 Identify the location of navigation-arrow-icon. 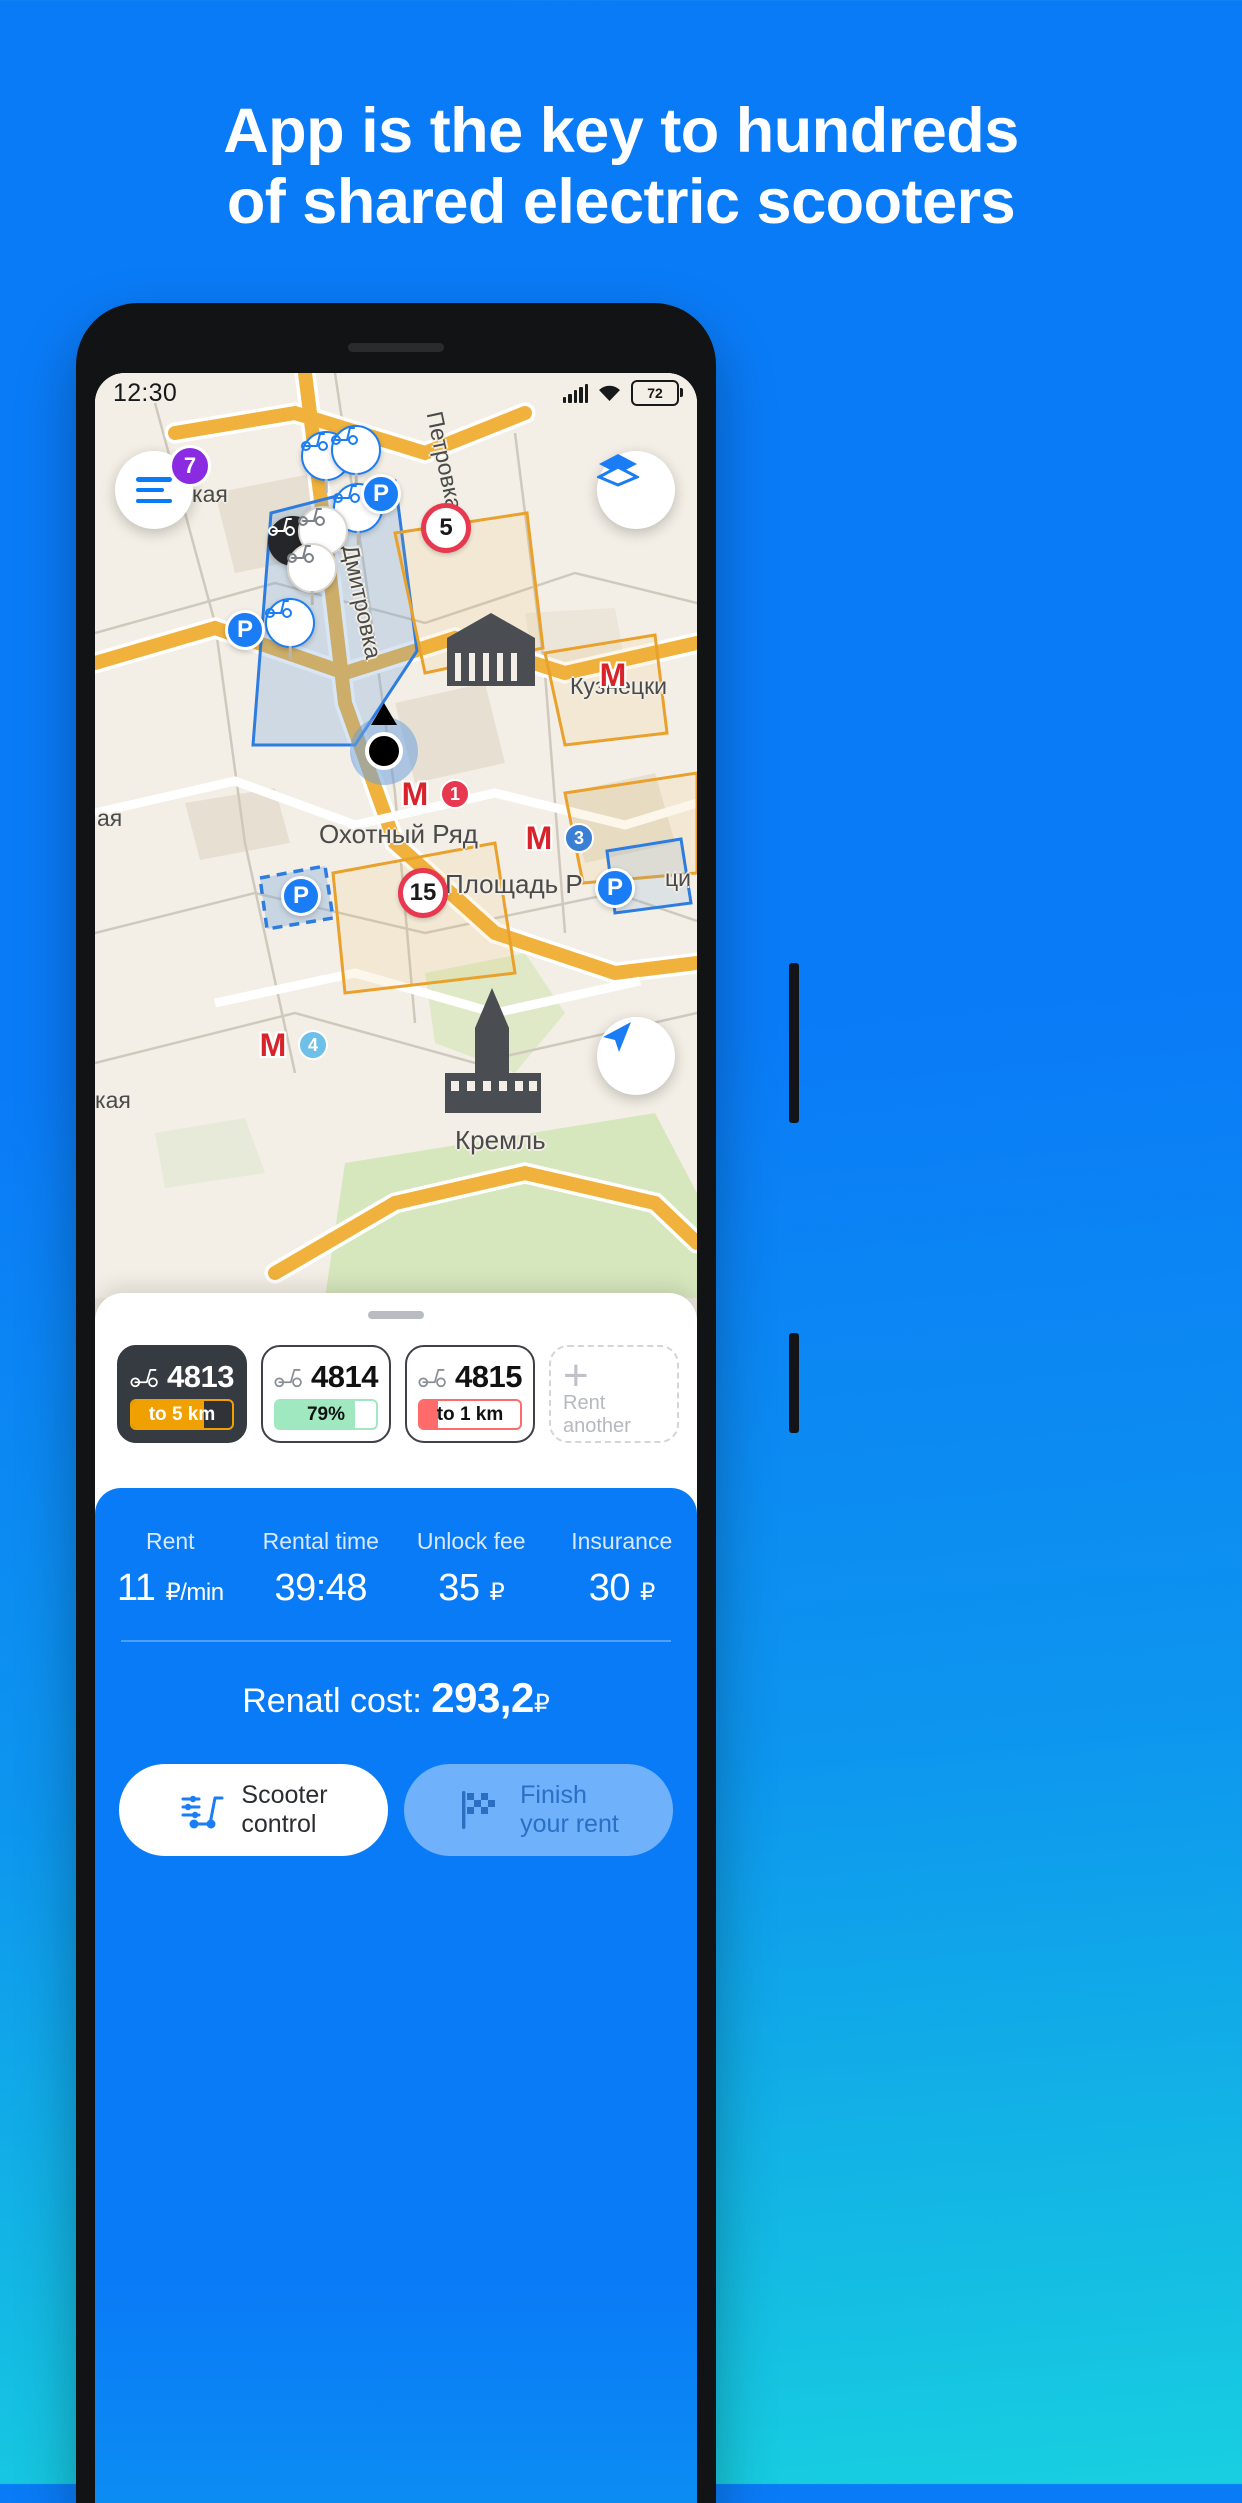
(617, 1037).